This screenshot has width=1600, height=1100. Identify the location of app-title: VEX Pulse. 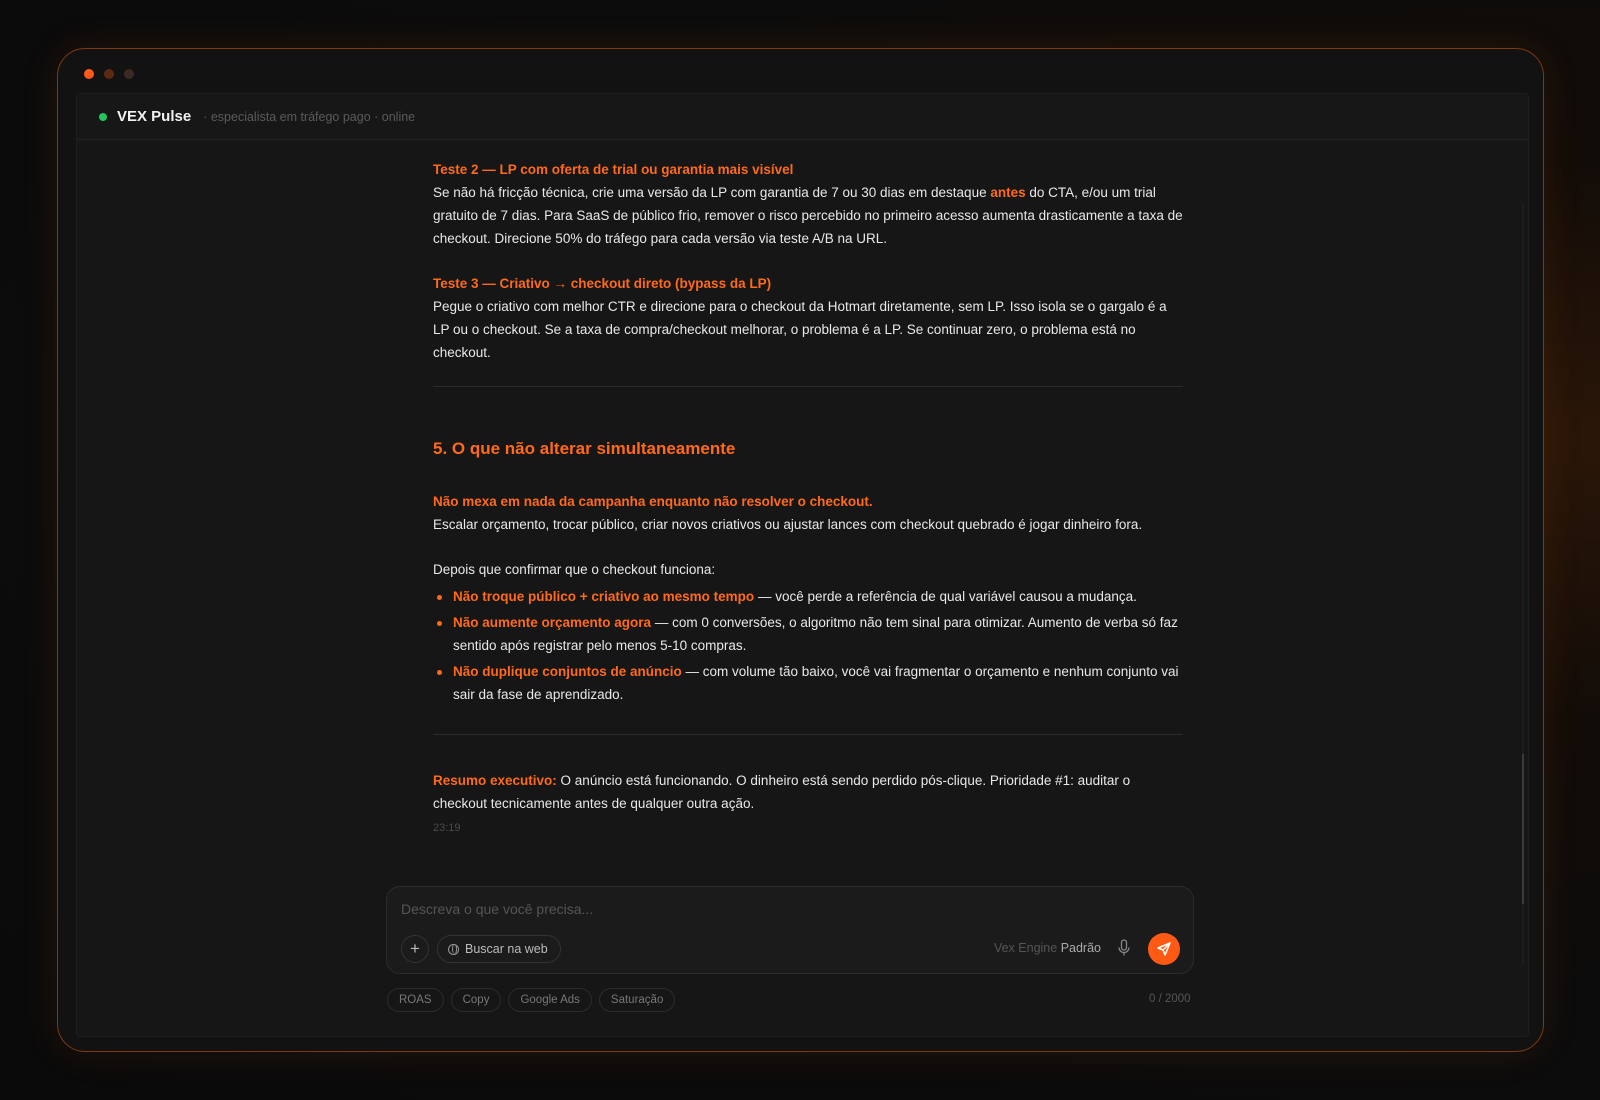
(154, 116).